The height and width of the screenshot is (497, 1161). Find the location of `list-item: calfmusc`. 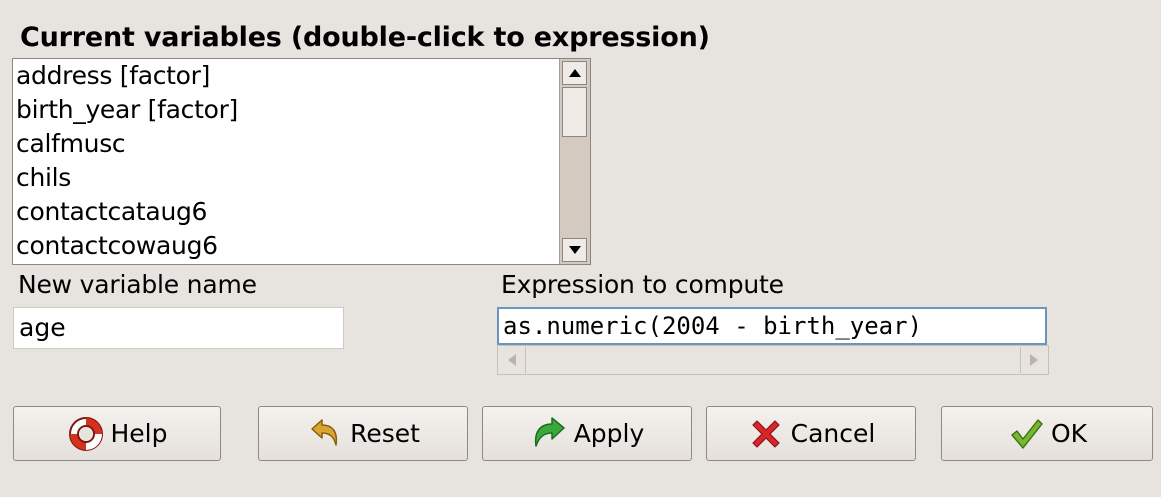

list-item: calfmusc is located at coordinates (285, 144).